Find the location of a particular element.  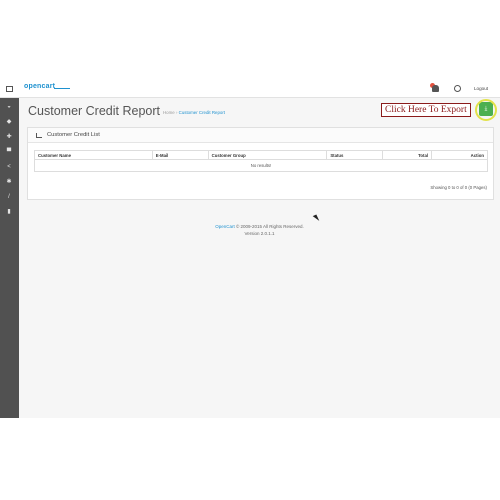

column-email: E-Mail is located at coordinates (180, 155).